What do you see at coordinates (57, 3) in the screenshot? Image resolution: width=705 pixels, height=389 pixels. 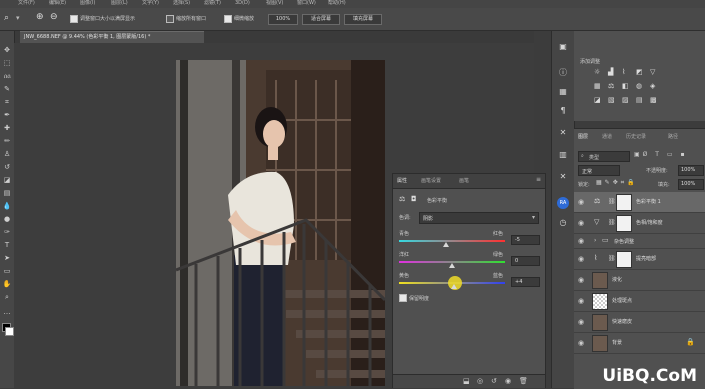 I see `menu-item: 编辑(E)` at bounding box center [57, 3].